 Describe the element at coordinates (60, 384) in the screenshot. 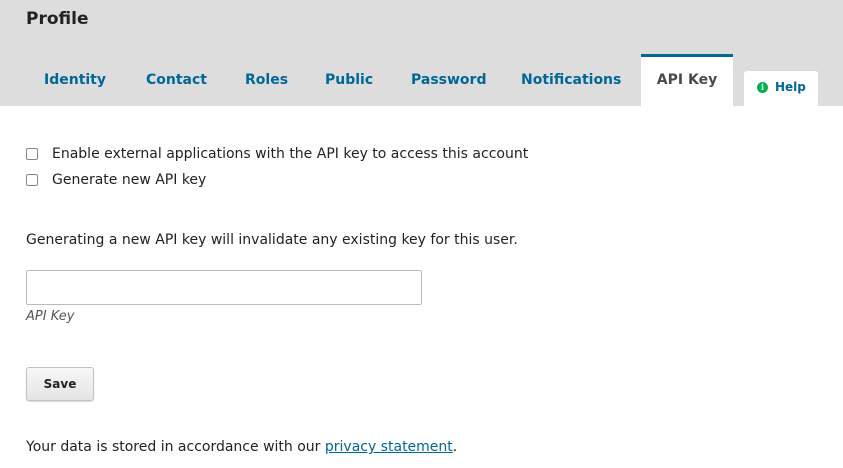

I see `save-button: Save` at that location.